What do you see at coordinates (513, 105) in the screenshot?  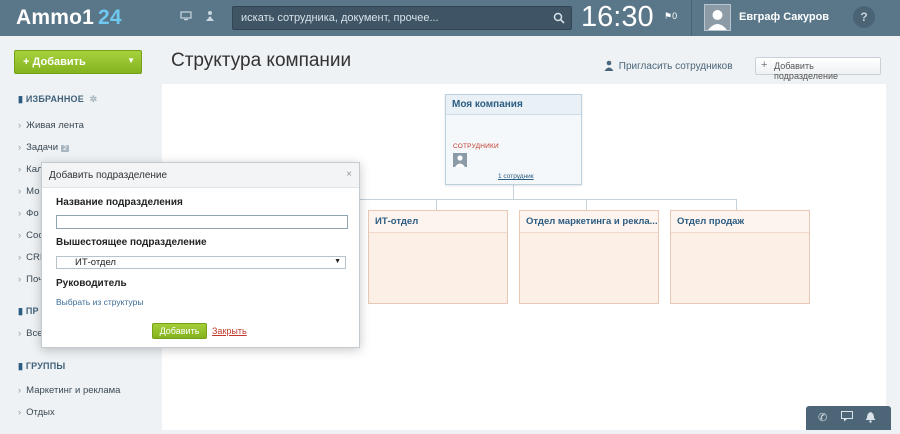 I see `company-name: Моя компания` at bounding box center [513, 105].